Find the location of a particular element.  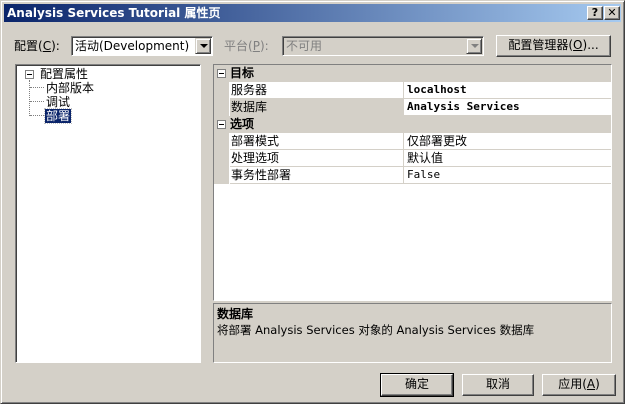

property-row-deployment-mode: 部署模式 仅部署更改 is located at coordinates (412, 141).